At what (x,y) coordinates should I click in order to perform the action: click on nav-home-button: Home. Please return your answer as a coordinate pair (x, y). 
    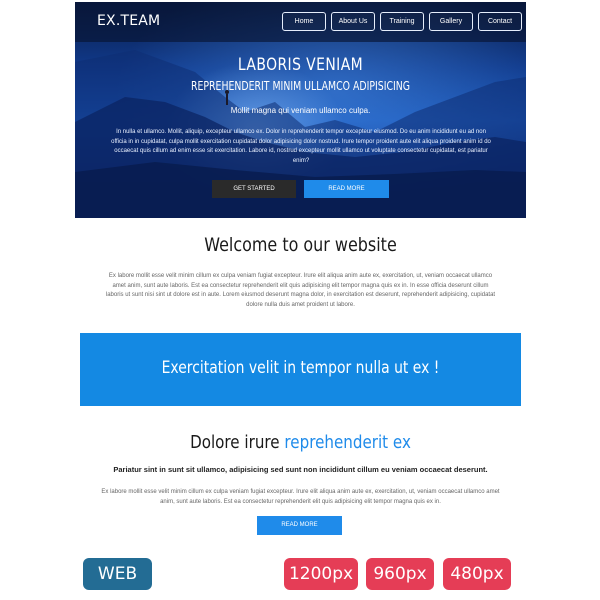
    Looking at the image, I should click on (304, 21).